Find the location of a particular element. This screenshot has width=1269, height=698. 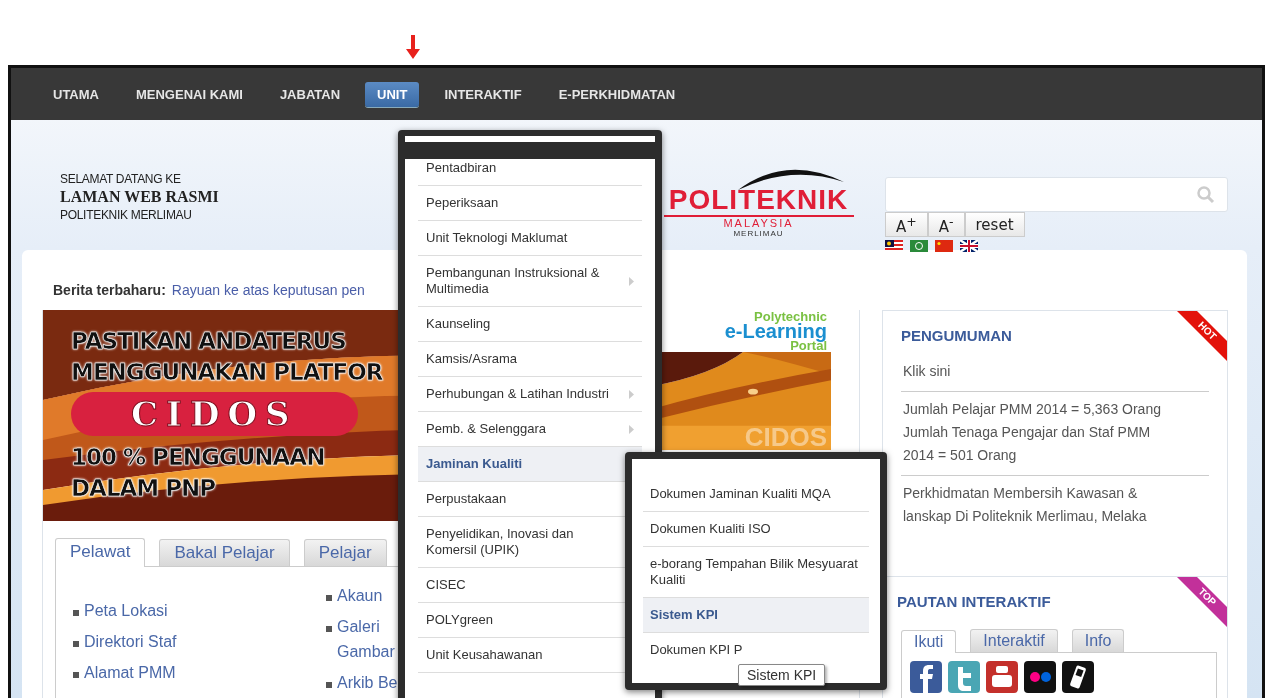

quick-link: Direktori Staf is located at coordinates (130, 641).